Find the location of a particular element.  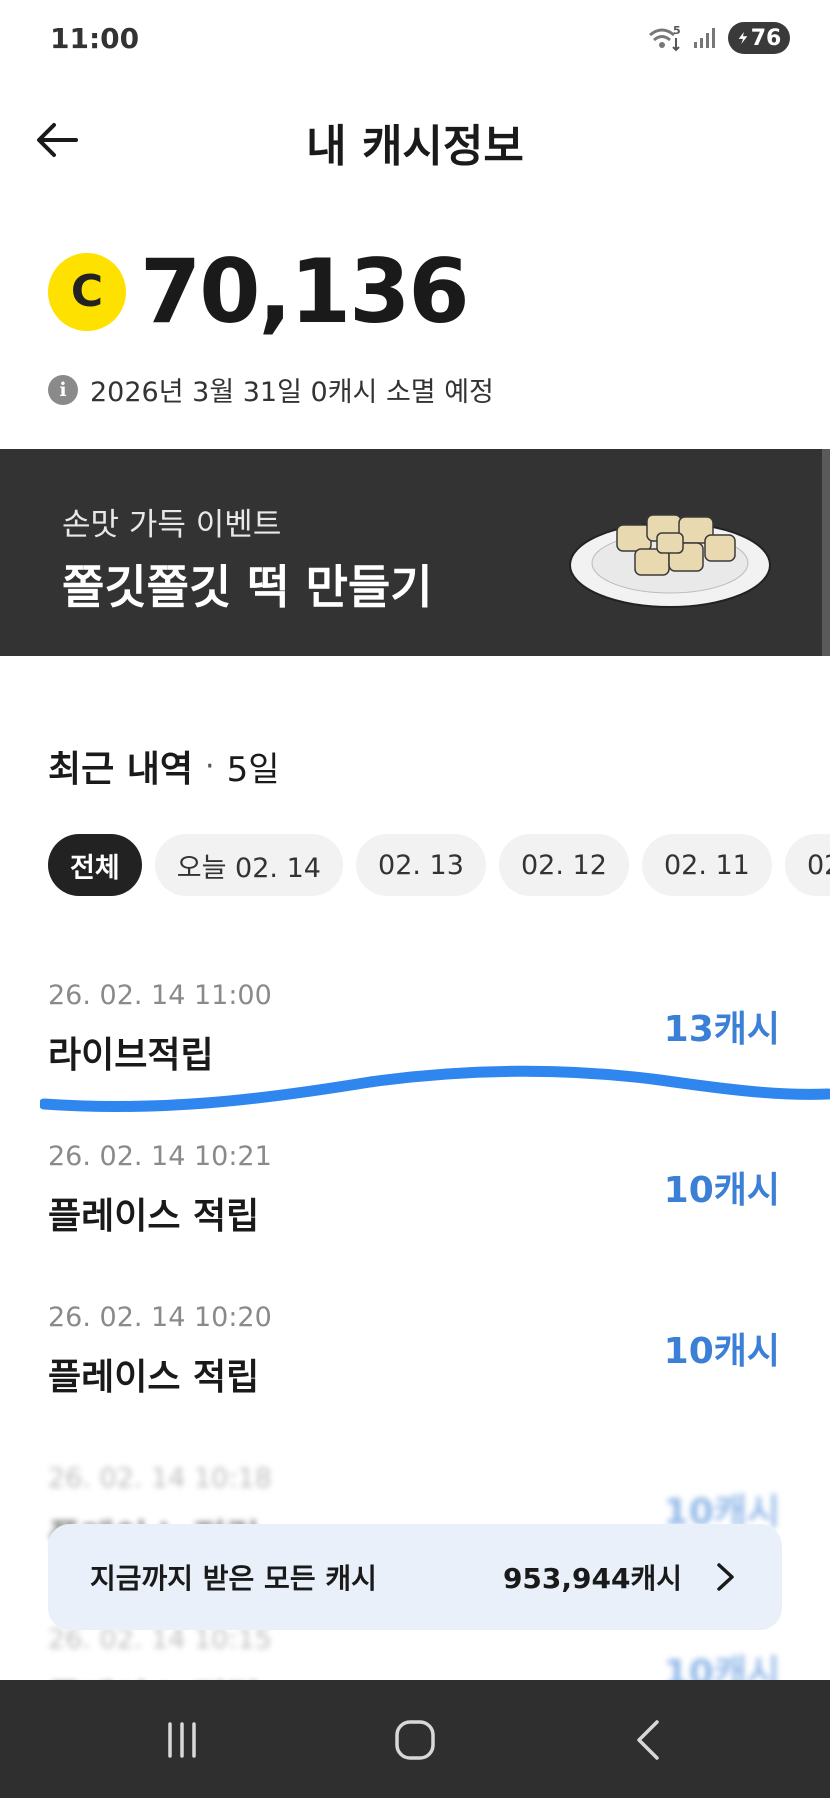

recents-icon is located at coordinates (182, 1740).